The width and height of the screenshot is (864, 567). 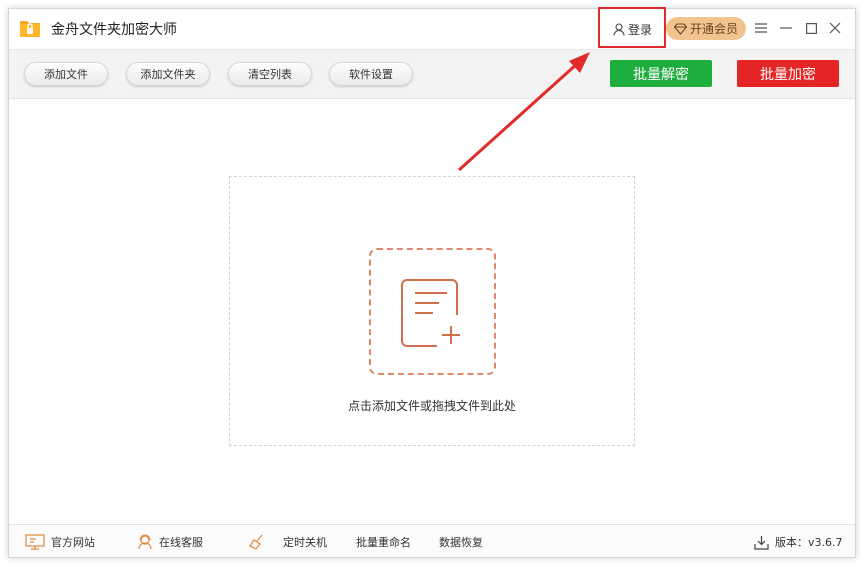 What do you see at coordinates (432, 28) in the screenshot?
I see `title-bar: 金舟文件夹加密大师 登录 开通会员` at bounding box center [432, 28].